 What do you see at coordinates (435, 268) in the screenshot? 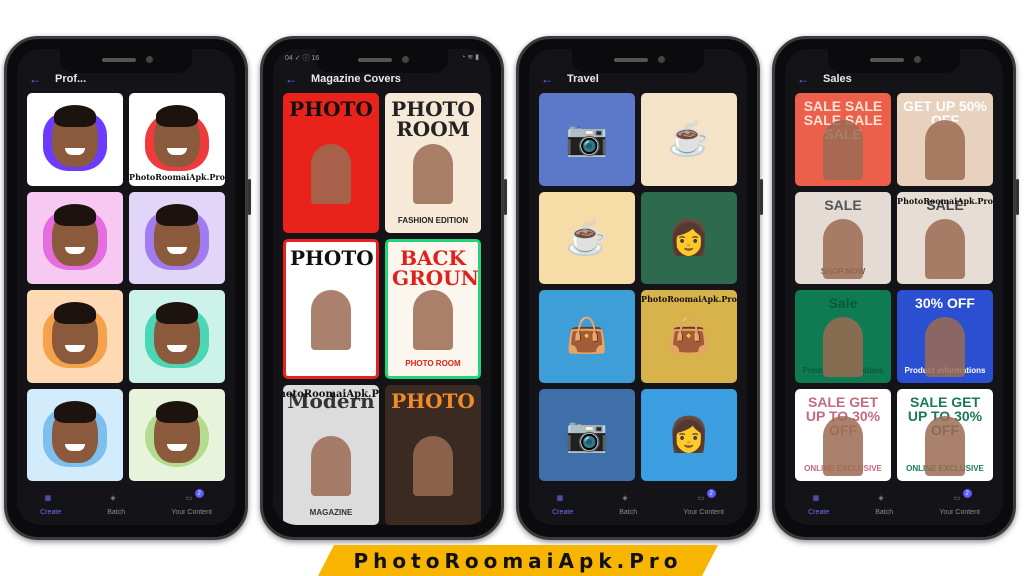
I see `card-headline: BACK GROUND` at bounding box center [435, 268].